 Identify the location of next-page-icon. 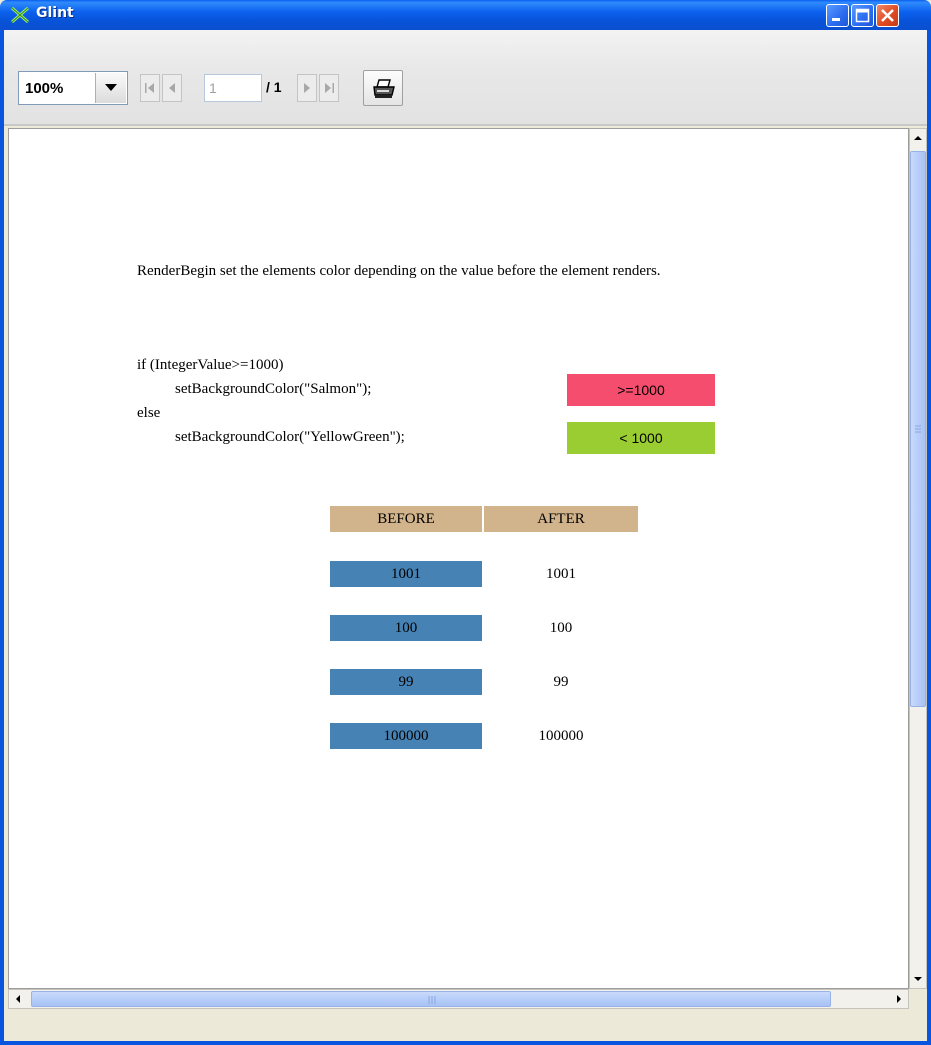
(307, 88).